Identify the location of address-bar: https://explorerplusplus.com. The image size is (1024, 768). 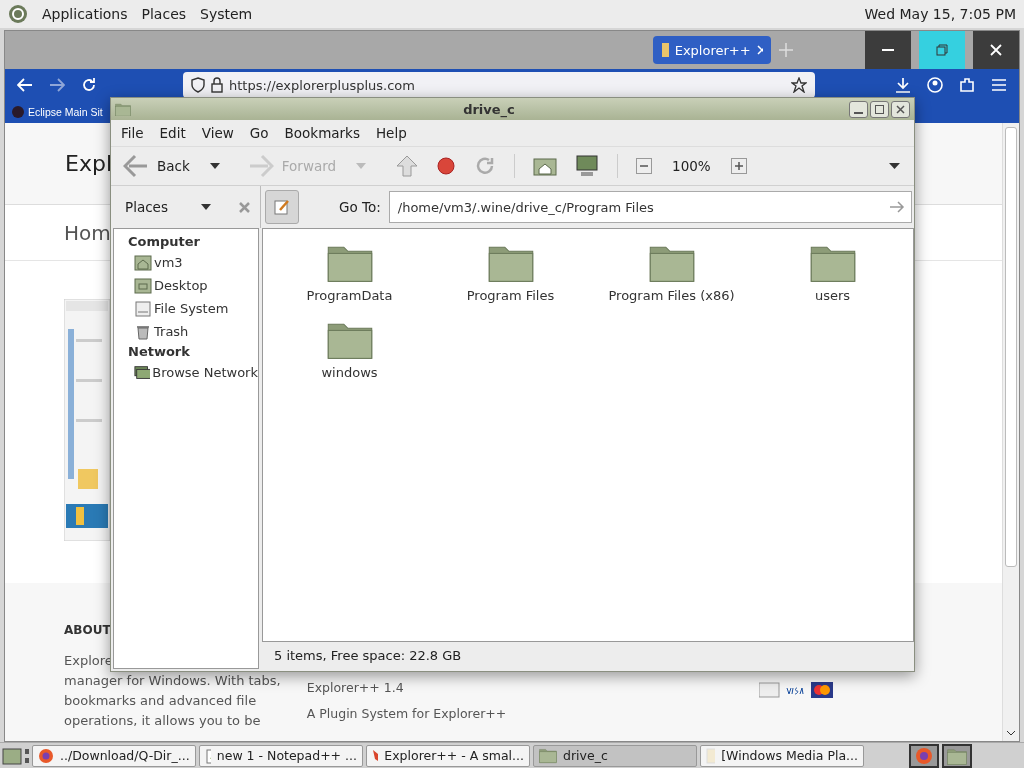
(499, 85).